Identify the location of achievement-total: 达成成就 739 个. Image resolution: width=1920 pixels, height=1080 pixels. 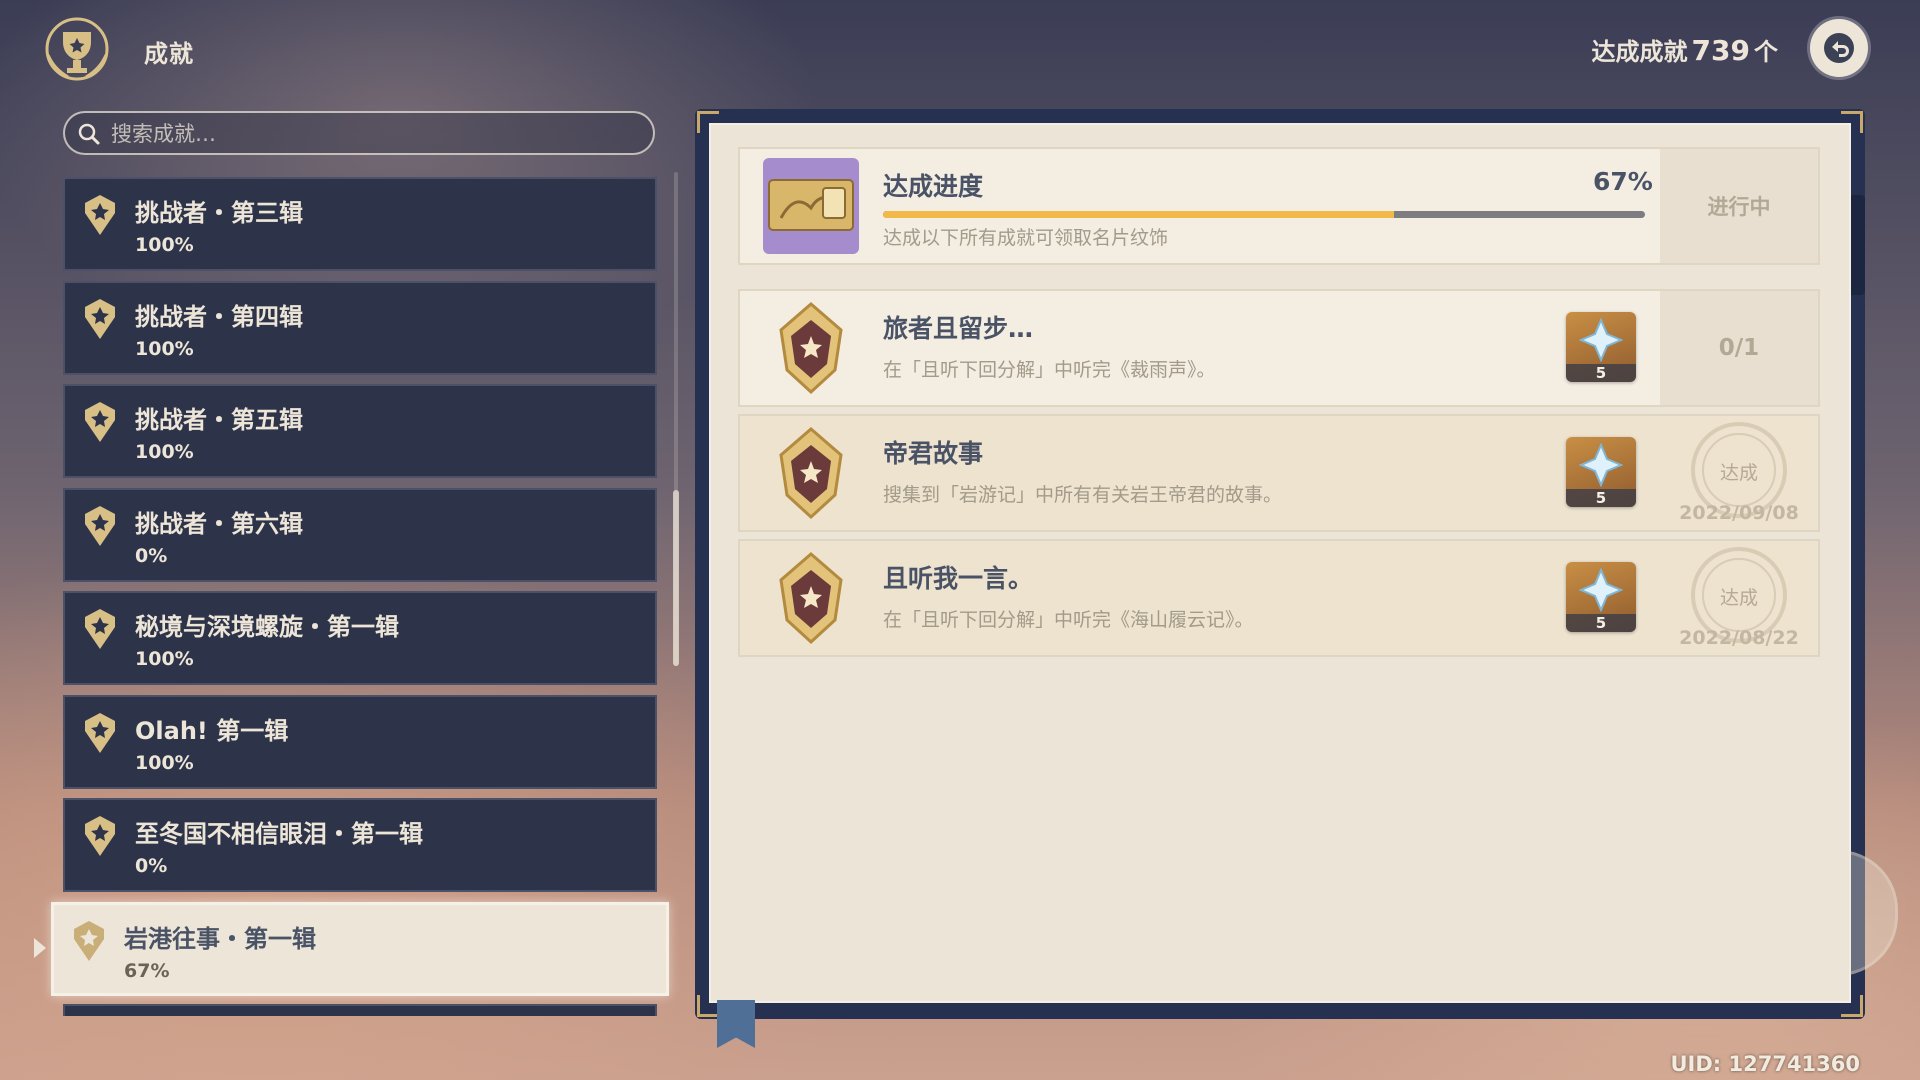
(1685, 49).